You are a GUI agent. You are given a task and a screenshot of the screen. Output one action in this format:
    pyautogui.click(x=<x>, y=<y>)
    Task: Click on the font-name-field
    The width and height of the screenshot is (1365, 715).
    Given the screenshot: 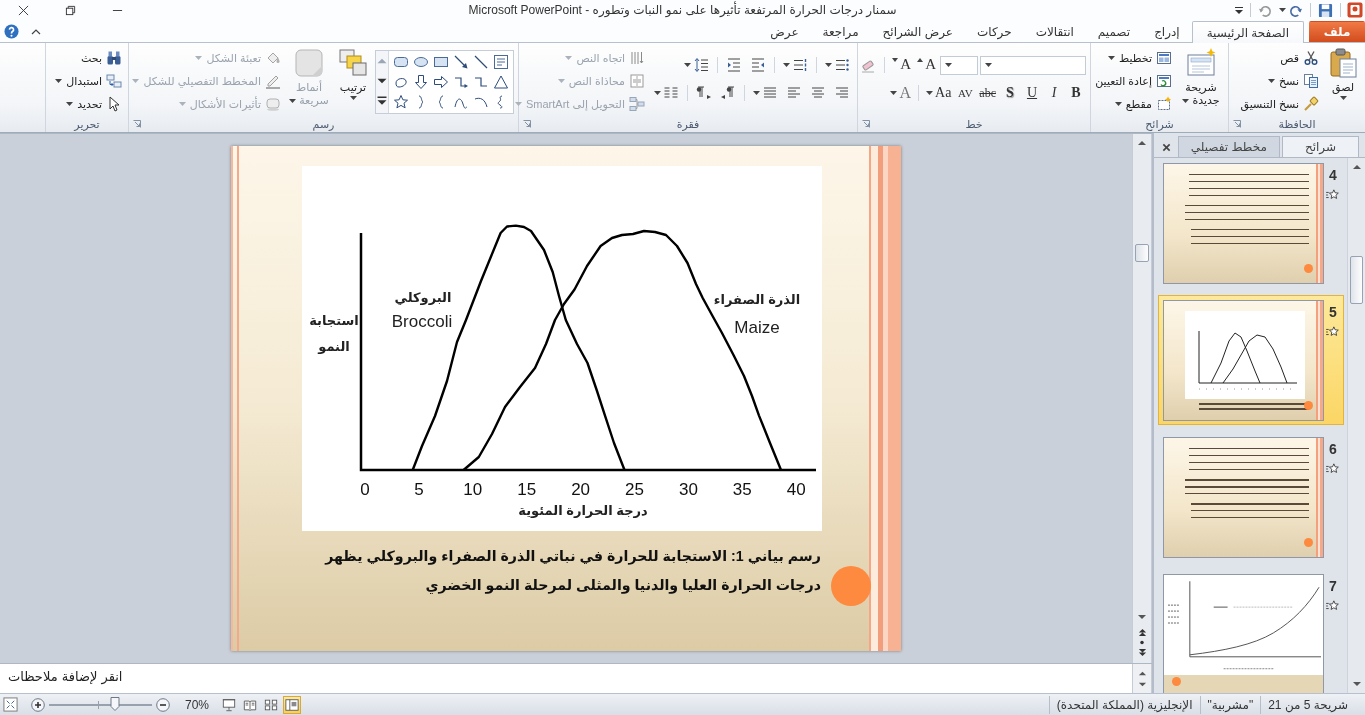 What is the action you would take?
    pyautogui.click(x=1033, y=65)
    